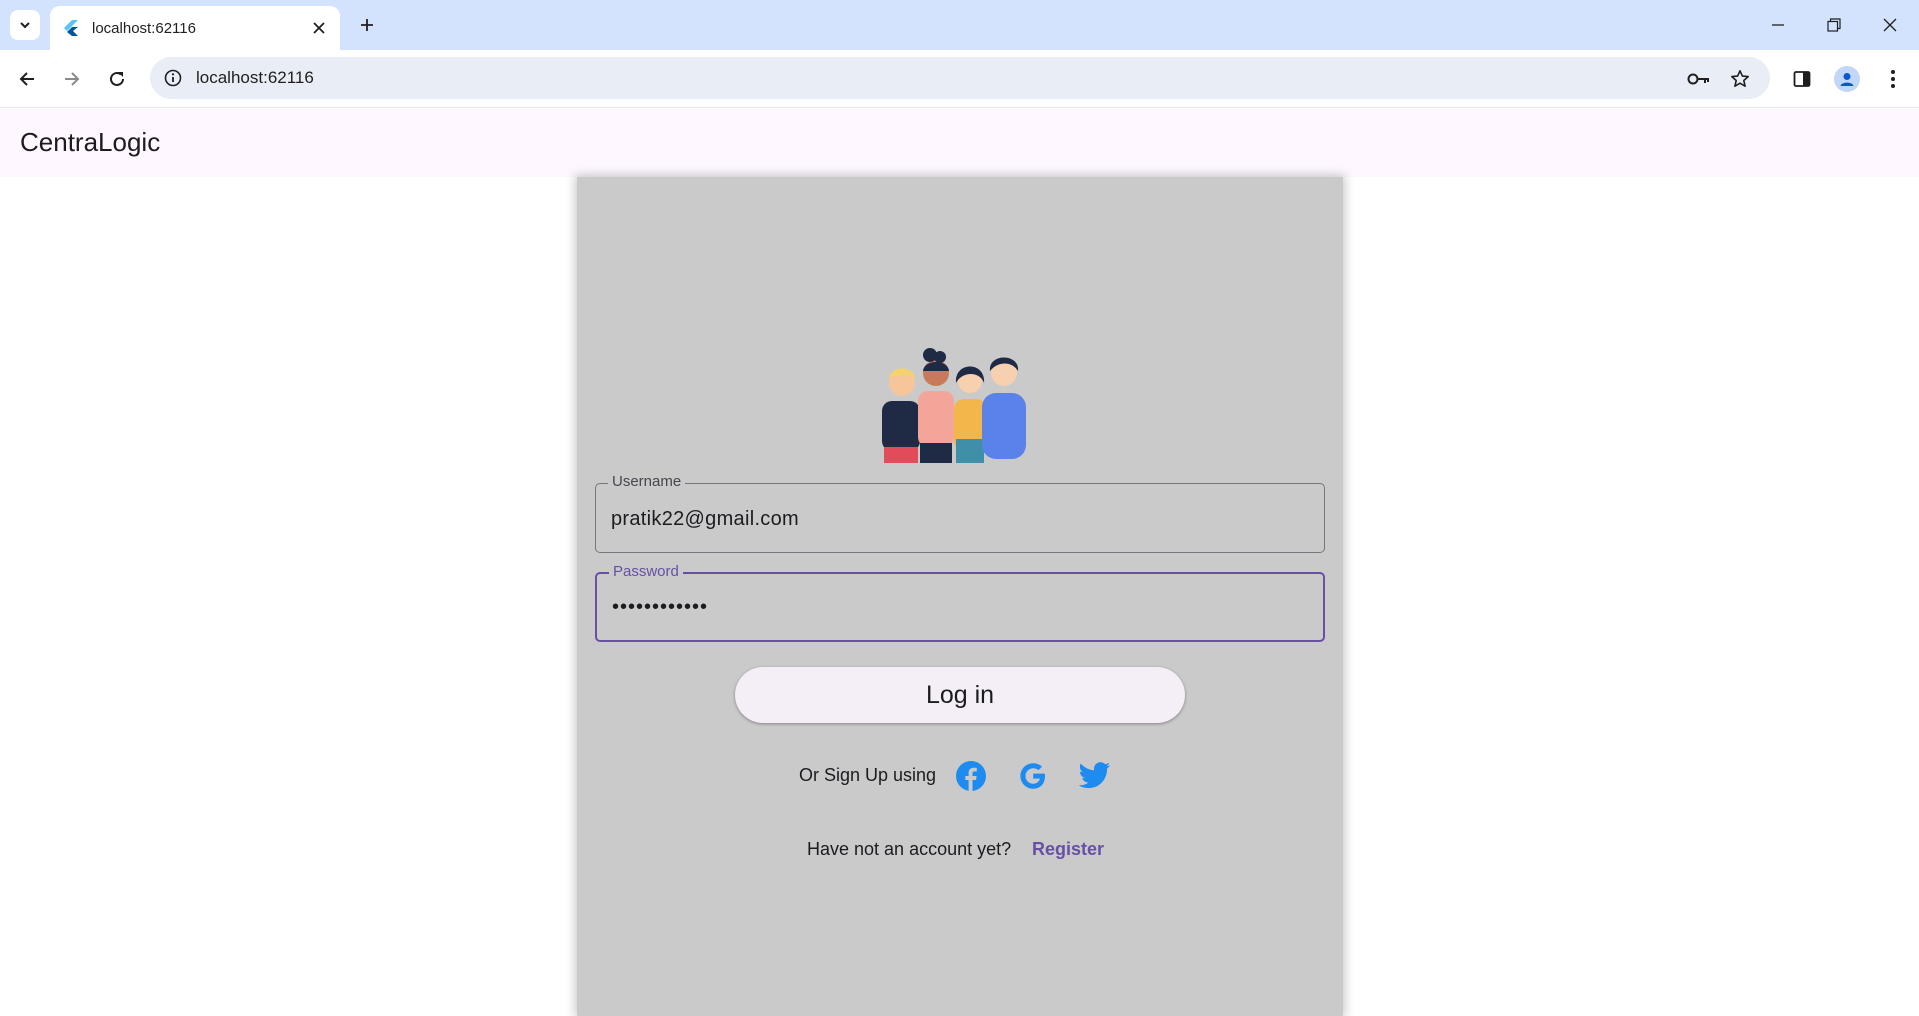 The width and height of the screenshot is (1919, 1016). Describe the element at coordinates (660, 607) in the screenshot. I see `password-input: ••••••••••••` at that location.